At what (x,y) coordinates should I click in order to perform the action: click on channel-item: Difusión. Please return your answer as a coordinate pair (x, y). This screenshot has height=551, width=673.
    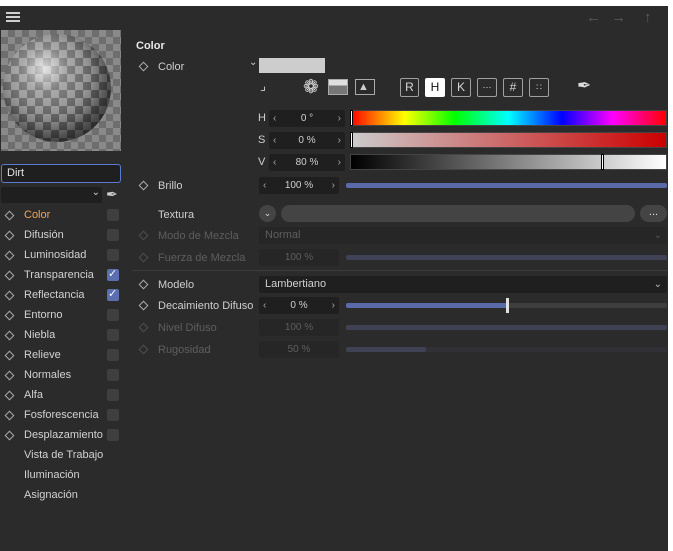
    Looking at the image, I should click on (62, 236).